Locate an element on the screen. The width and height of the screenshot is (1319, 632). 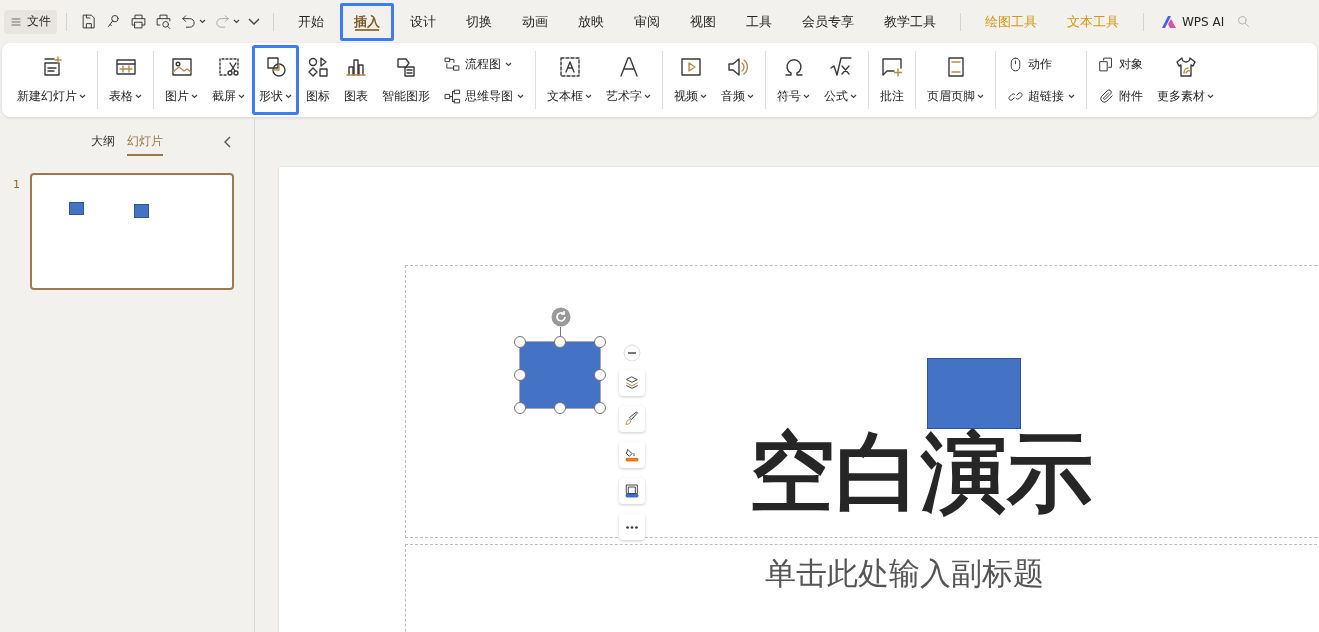
file-menu-button: 文件 is located at coordinates (30, 21).